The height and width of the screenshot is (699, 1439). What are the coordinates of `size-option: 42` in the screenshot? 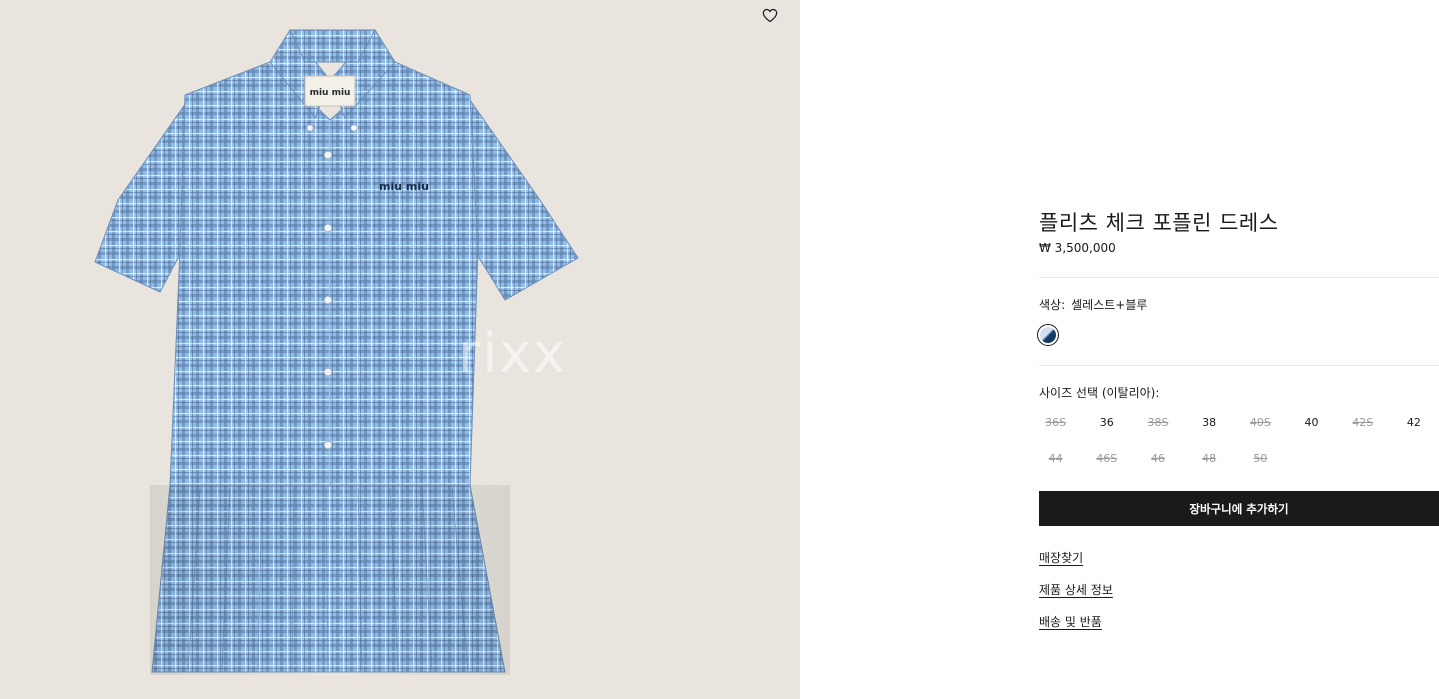 It's located at (1409, 423).